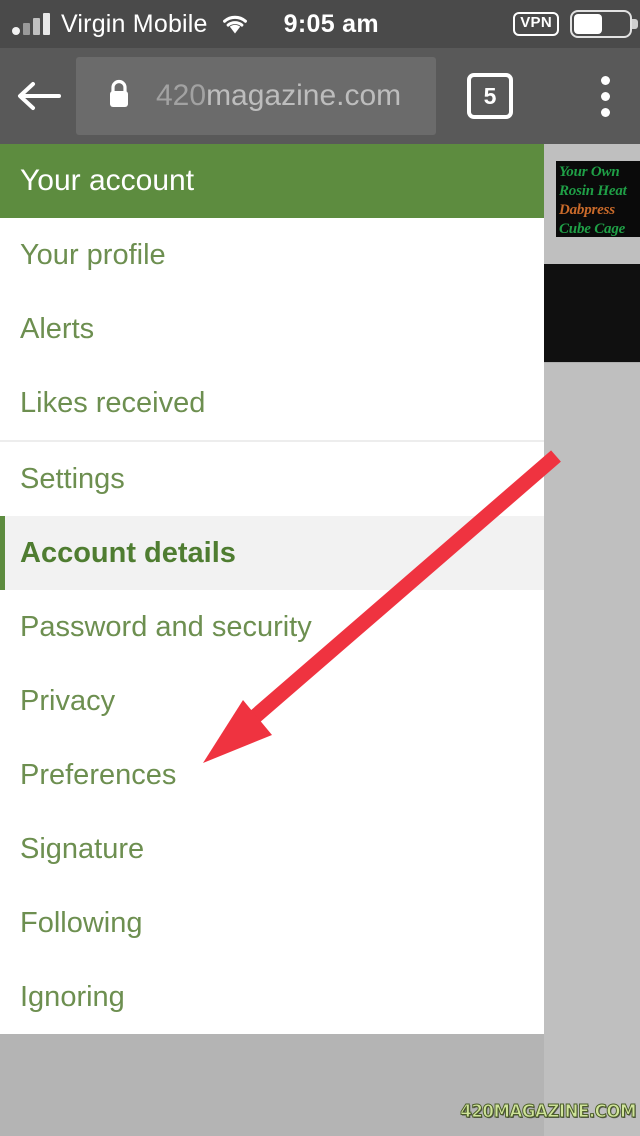  I want to click on carrier-label: Virgin Mobile, so click(134, 23).